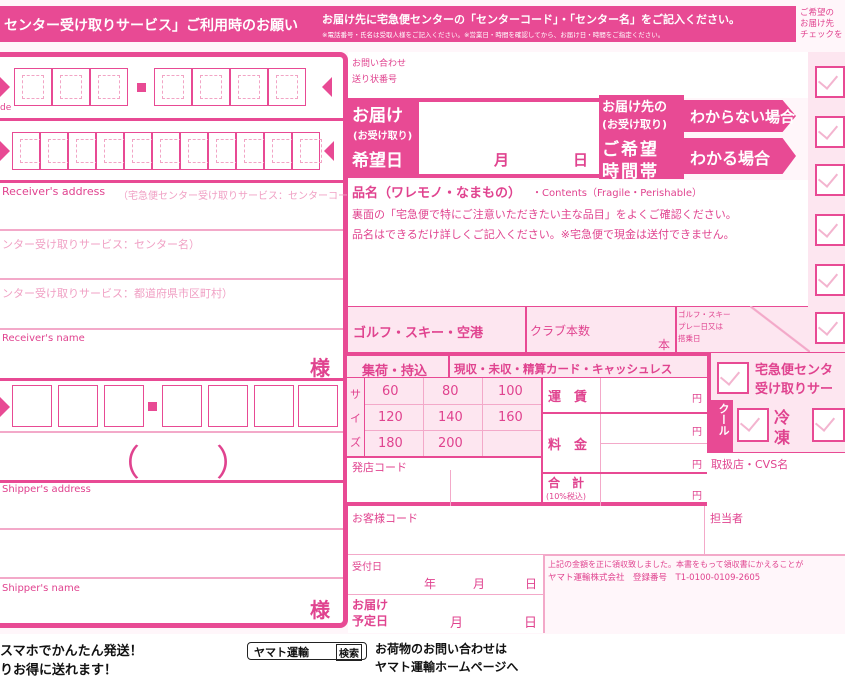  What do you see at coordinates (543, 234) in the screenshot?
I see `item-note-2: 品名はできるだけ詳しくご記入ください。※宅急便で現金は送付できません。` at bounding box center [543, 234].